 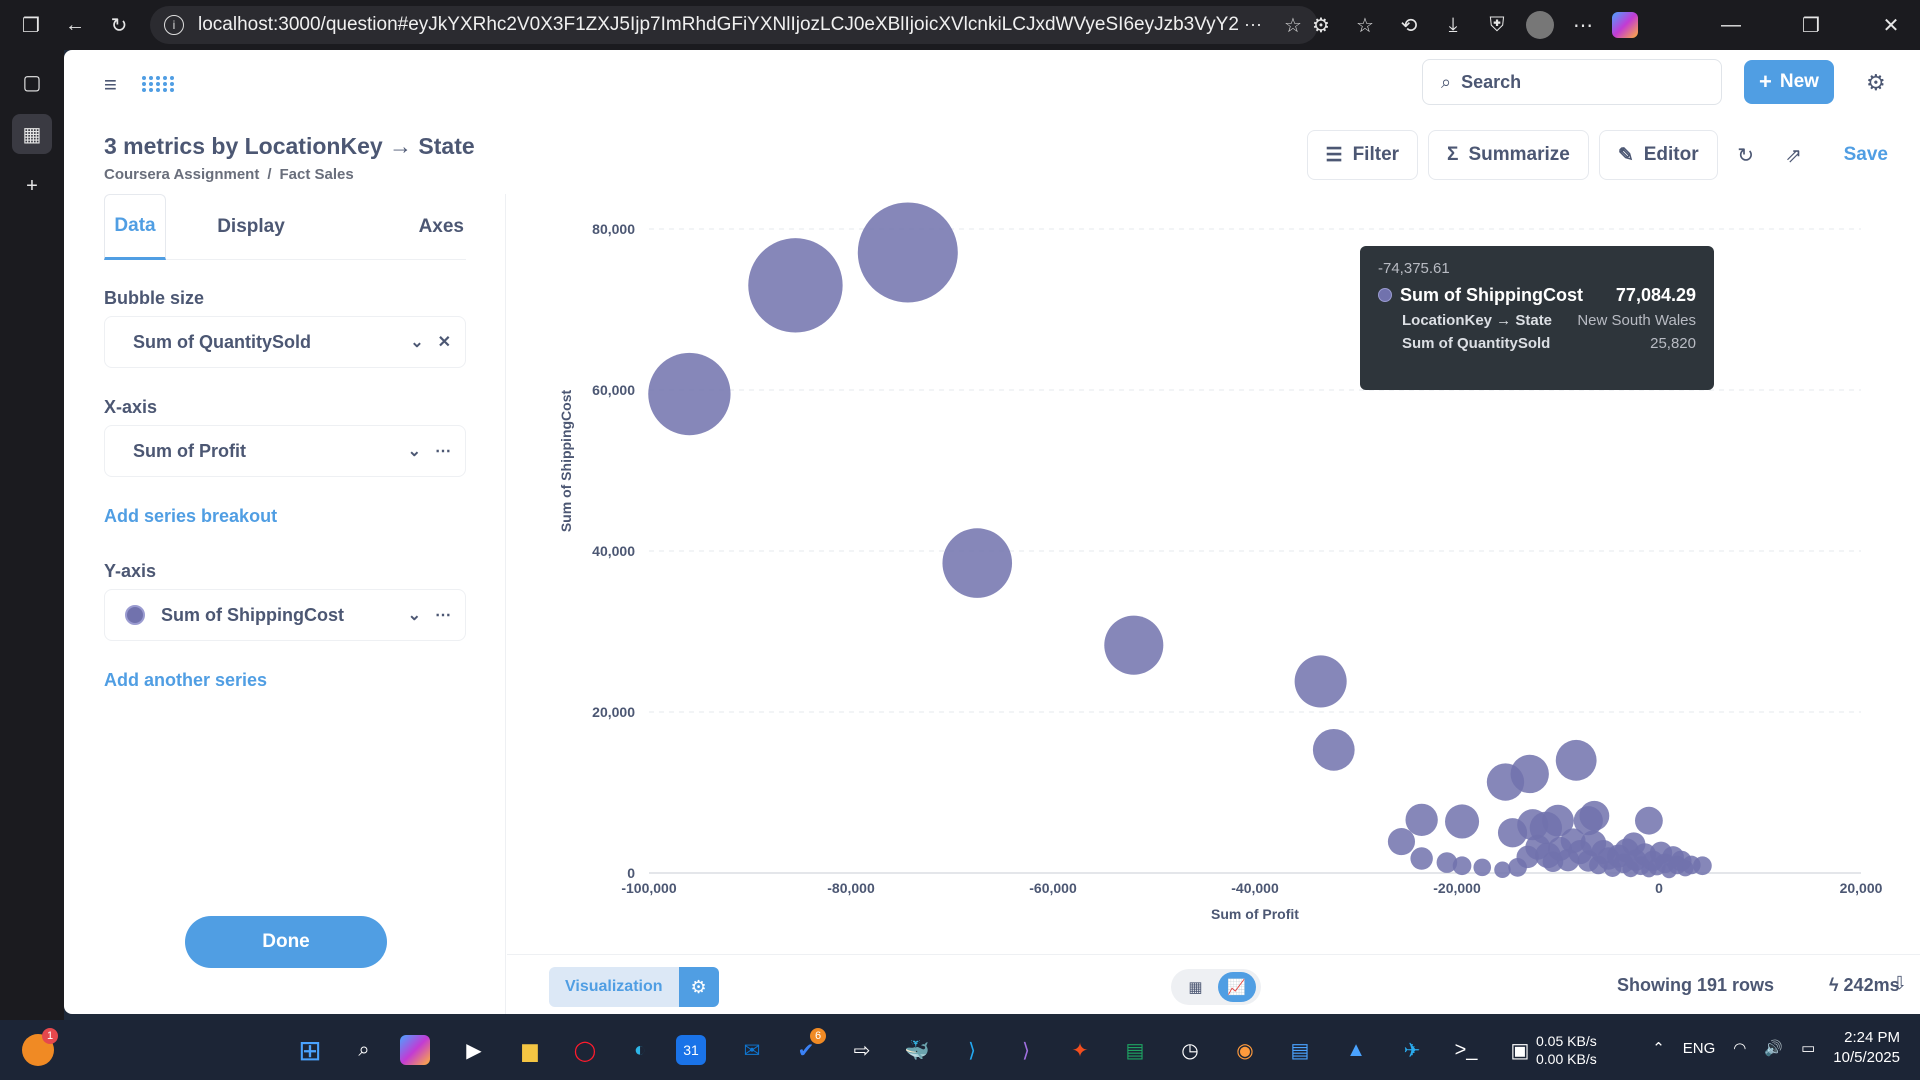 I want to click on summarize-button: Σ Summarize, so click(x=1508, y=155).